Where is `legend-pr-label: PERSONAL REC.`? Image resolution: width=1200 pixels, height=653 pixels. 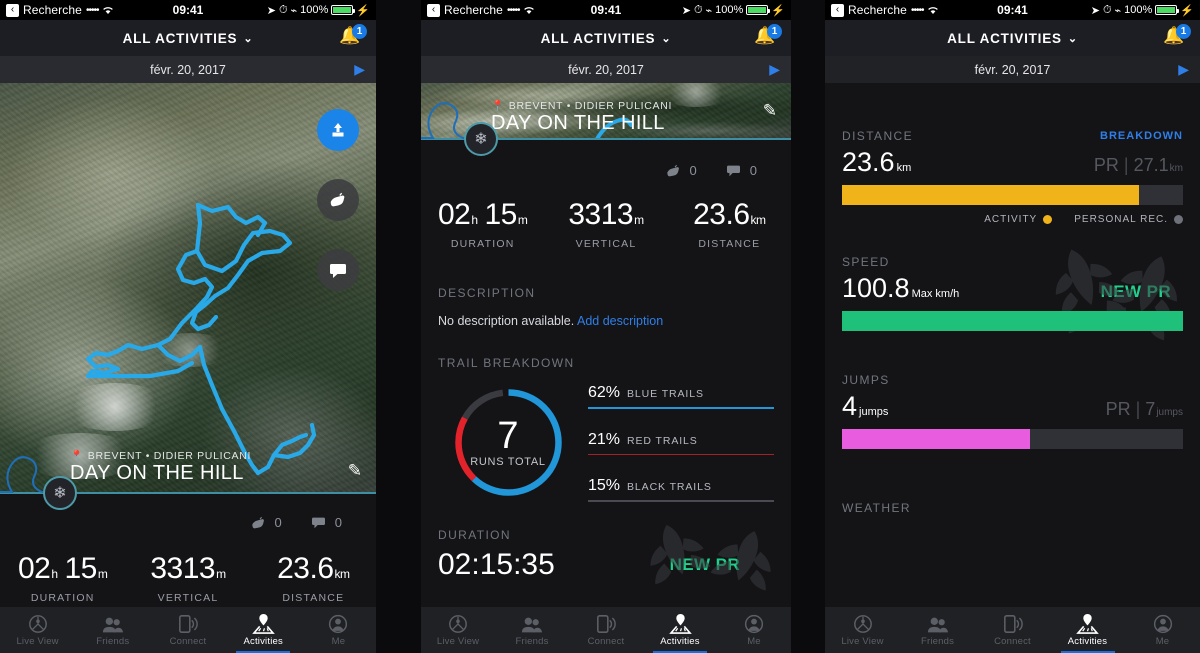
legend-pr-label: PERSONAL REC. is located at coordinates (1121, 219).